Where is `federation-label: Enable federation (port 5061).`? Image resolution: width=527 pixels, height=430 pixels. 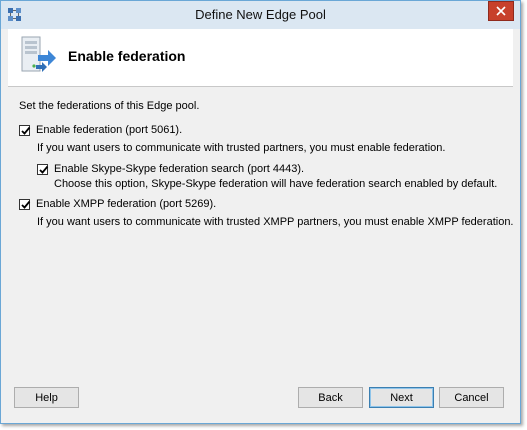
federation-label: Enable federation (port 5061). is located at coordinates (109, 130).